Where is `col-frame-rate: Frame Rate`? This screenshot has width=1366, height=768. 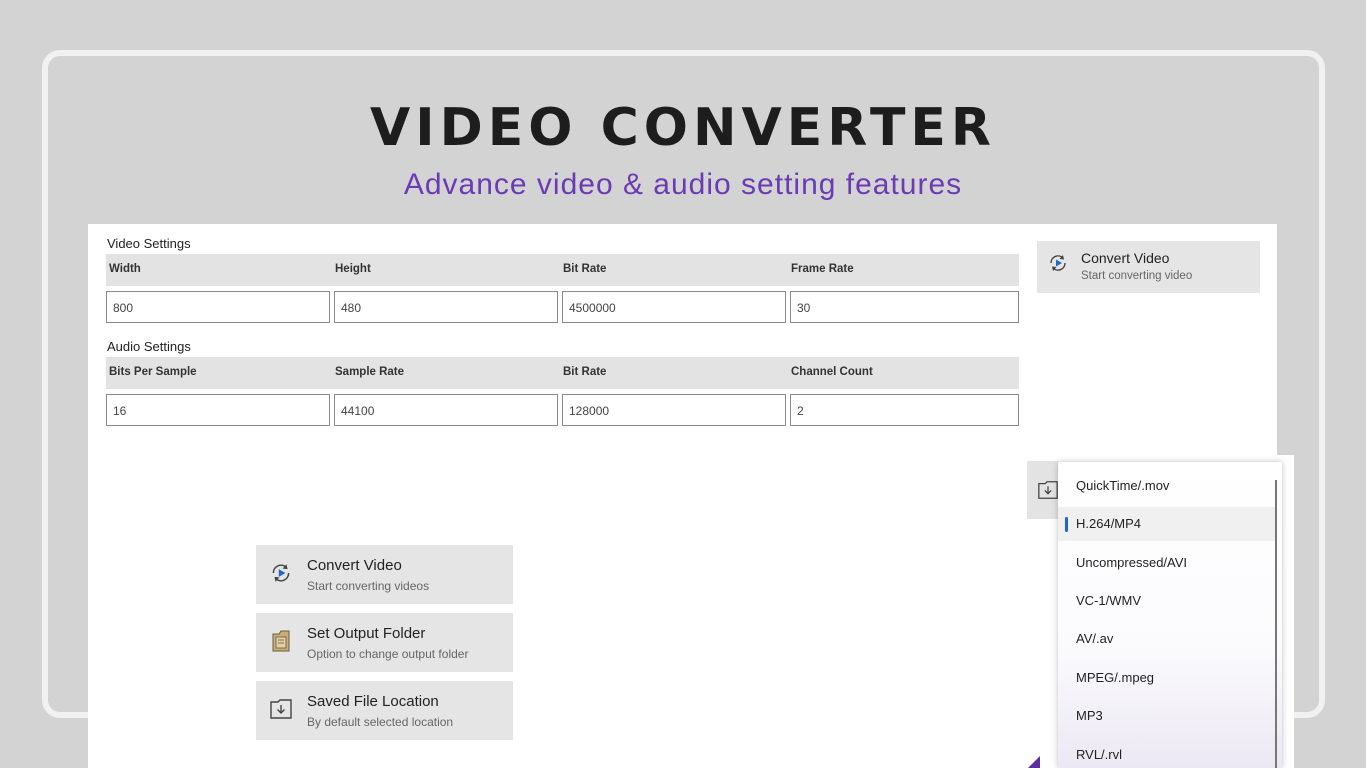 col-frame-rate: Frame Rate is located at coordinates (822, 269).